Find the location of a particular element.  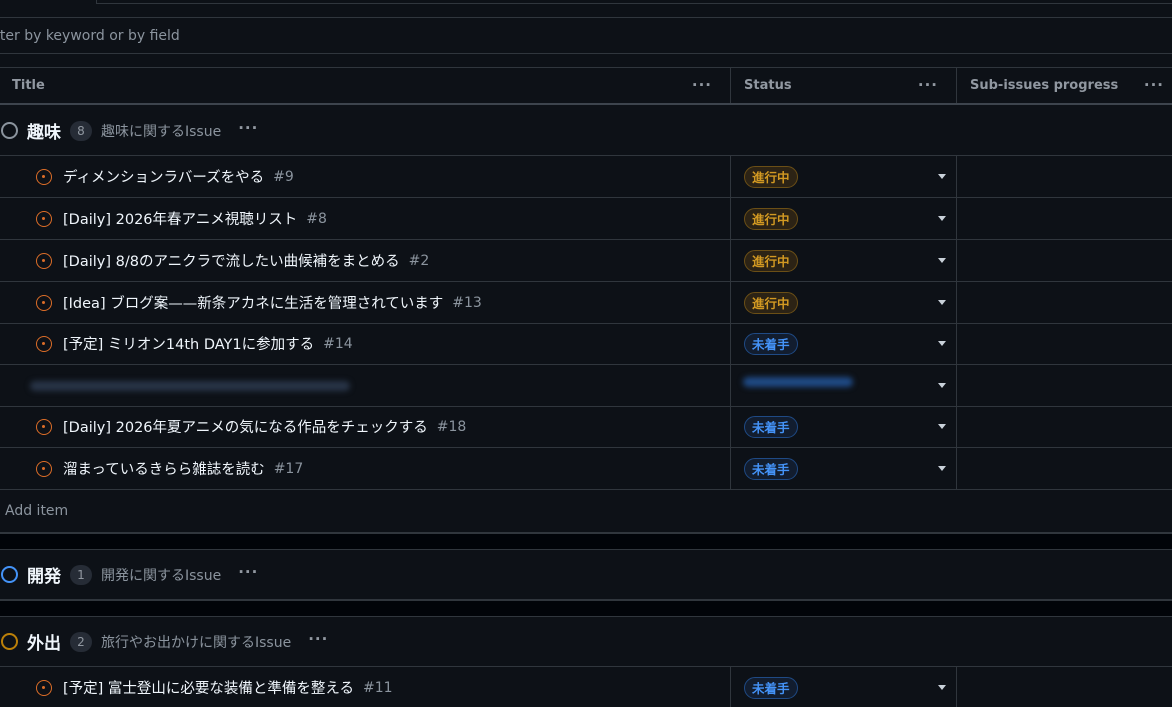

issue-title-link: ディメンションラバーズをやる is located at coordinates (163, 176).